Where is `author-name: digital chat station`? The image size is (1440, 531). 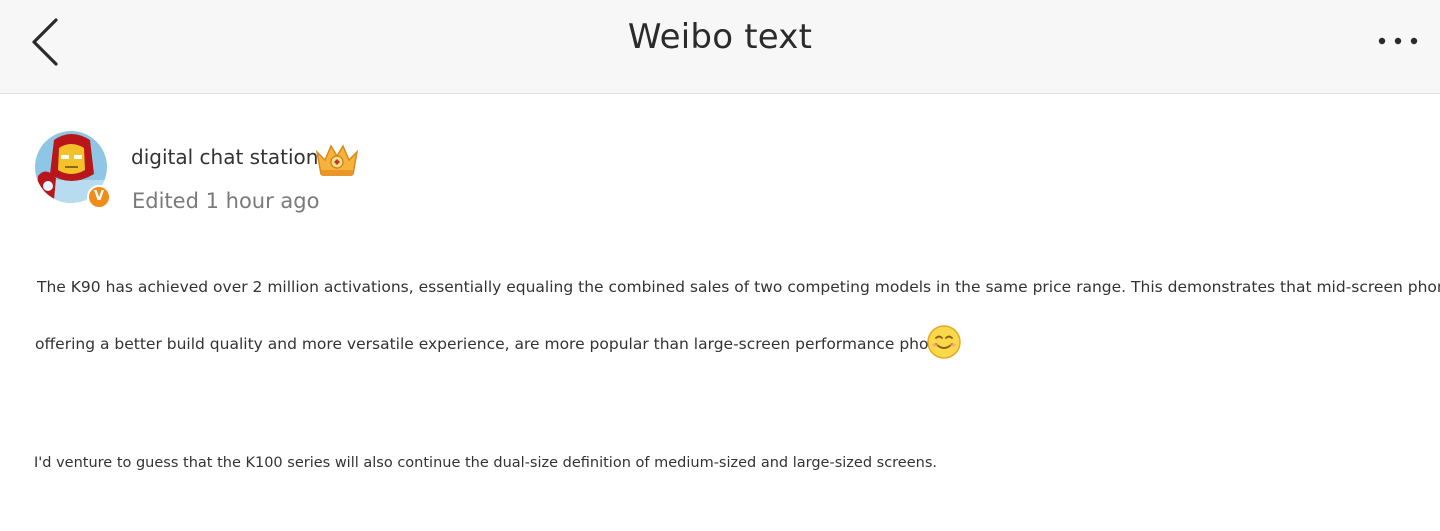 author-name: digital chat station is located at coordinates (224, 157).